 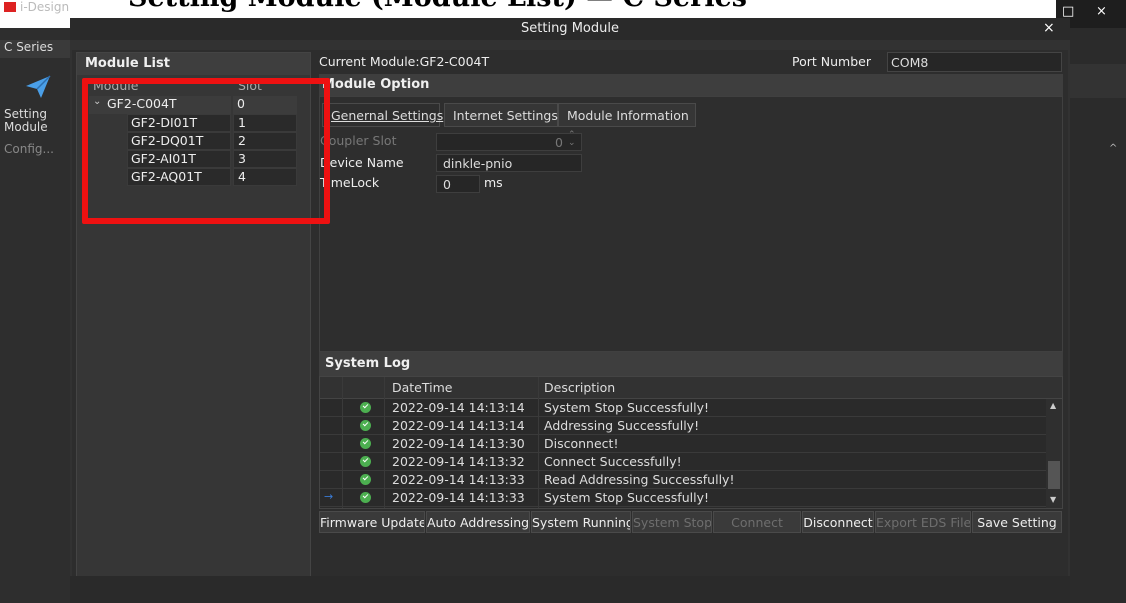 I want to click on tree-cell-slot: 0, so click(x=265, y=105).